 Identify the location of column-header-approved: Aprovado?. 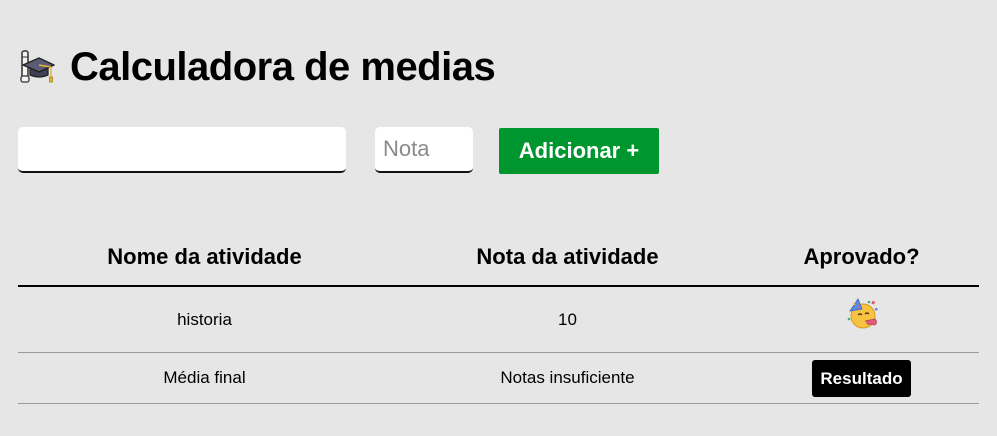
(861, 258).